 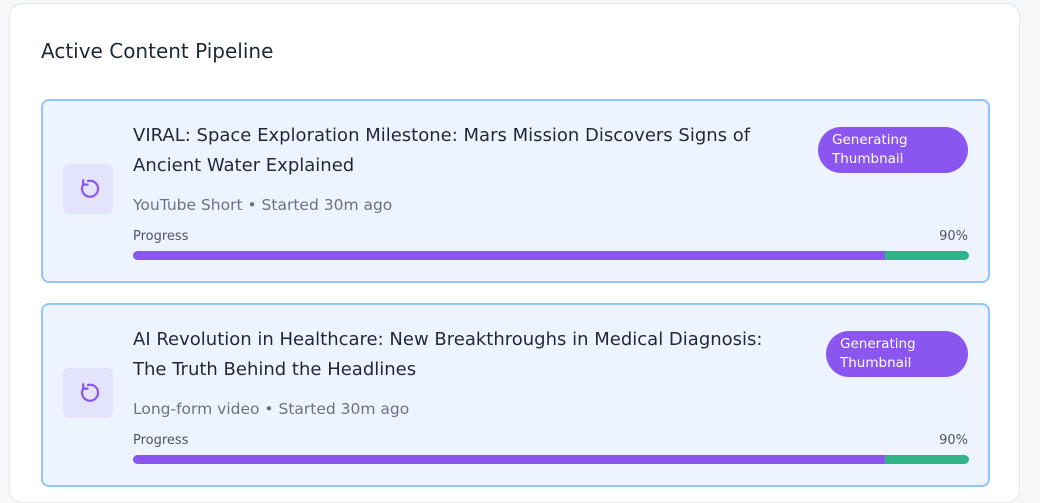 I want to click on item-meta: Long-form video • Started 30m ago, so click(x=271, y=409).